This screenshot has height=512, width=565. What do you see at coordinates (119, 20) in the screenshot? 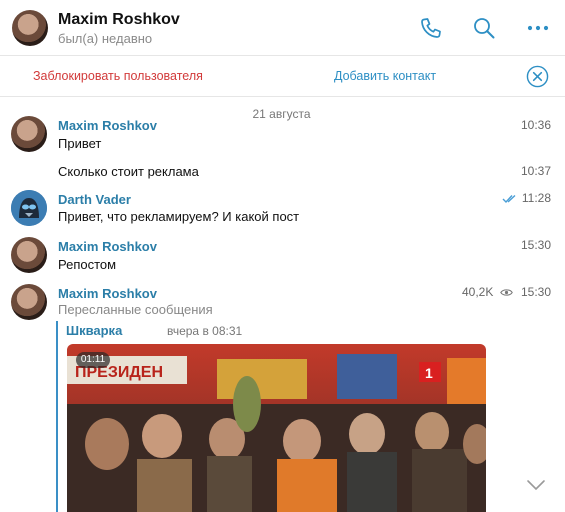
I see `contact-name: Maxim Roshkov` at bounding box center [119, 20].